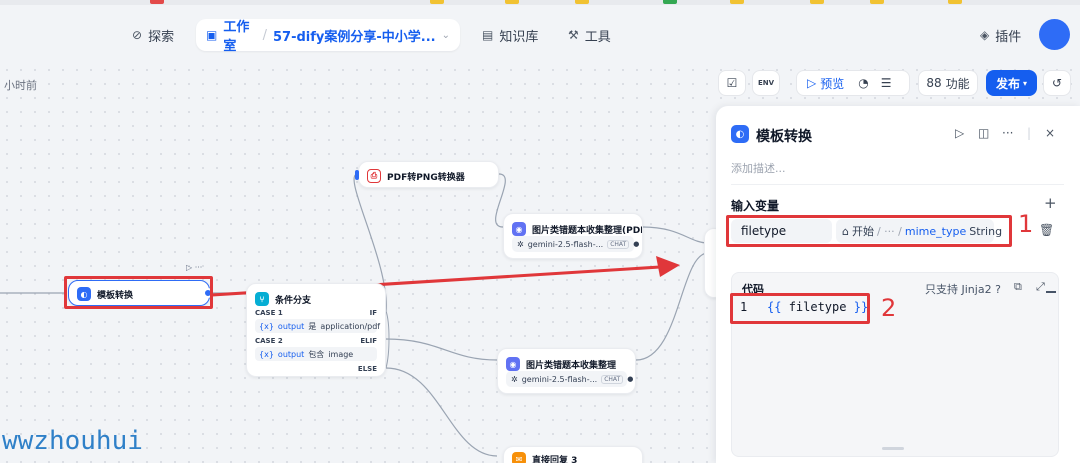 The width and height of the screenshot is (1080, 463). I want to click on chevron-down-icon: ⌄, so click(446, 35).